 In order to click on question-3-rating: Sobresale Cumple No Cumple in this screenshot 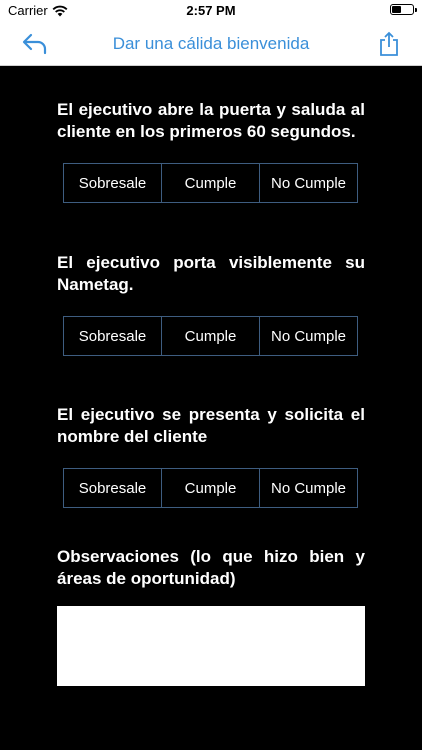, I will do `click(210, 488)`.